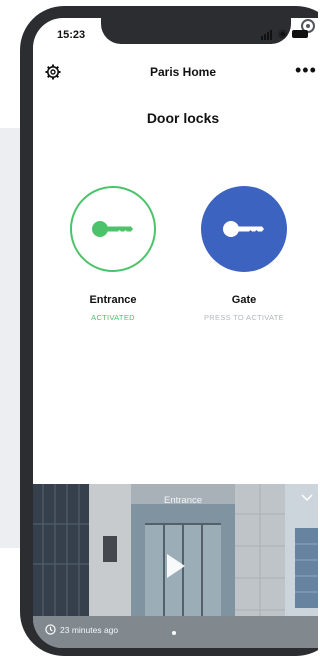  I want to click on page-title: Door locks, so click(183, 118).